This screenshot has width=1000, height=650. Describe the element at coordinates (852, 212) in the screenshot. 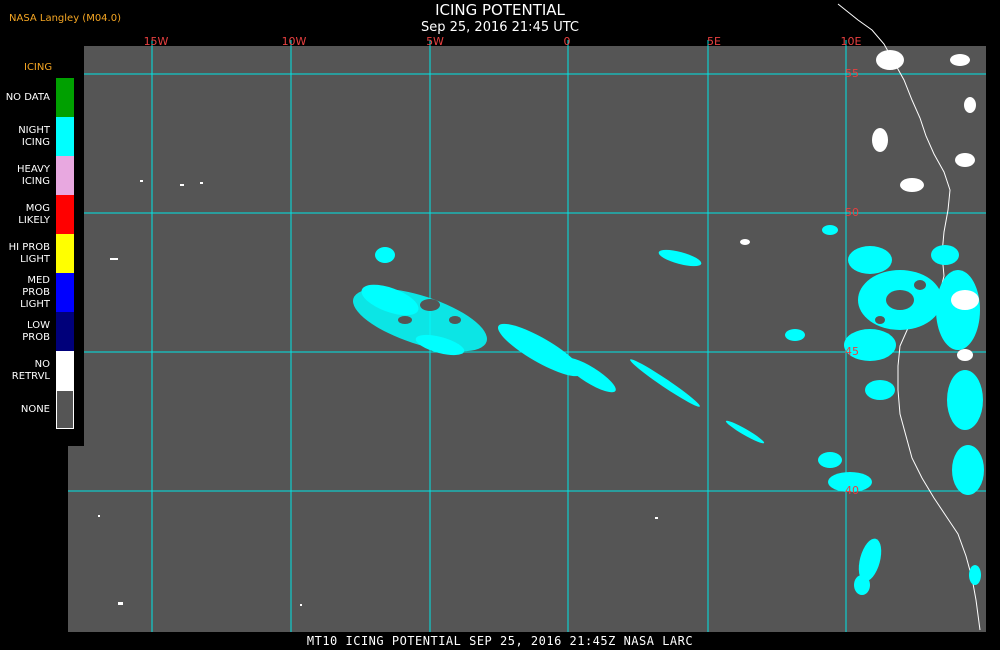

I see `lat-label: 50` at that location.